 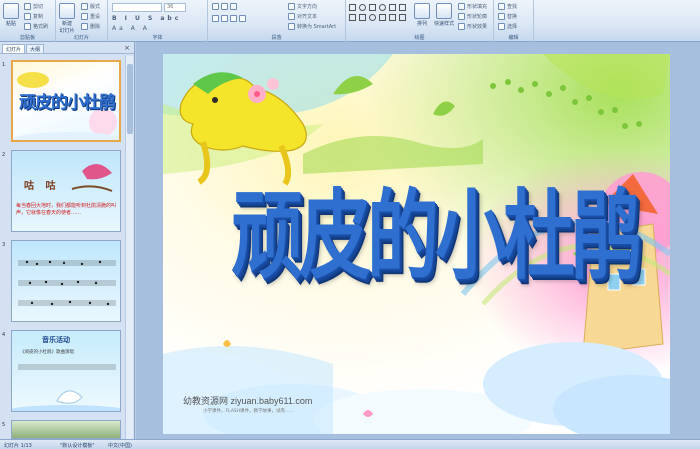 What do you see at coordinates (507, 6) in the screenshot?
I see `find-button: 查找` at bounding box center [507, 6].